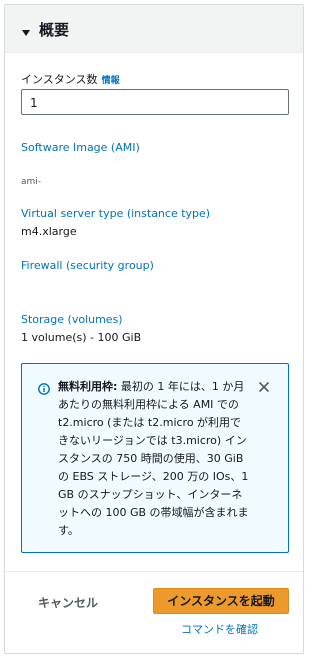 The image size is (320, 657). I want to click on instance-type-link: Virtual server type (instance type), so click(115, 213).